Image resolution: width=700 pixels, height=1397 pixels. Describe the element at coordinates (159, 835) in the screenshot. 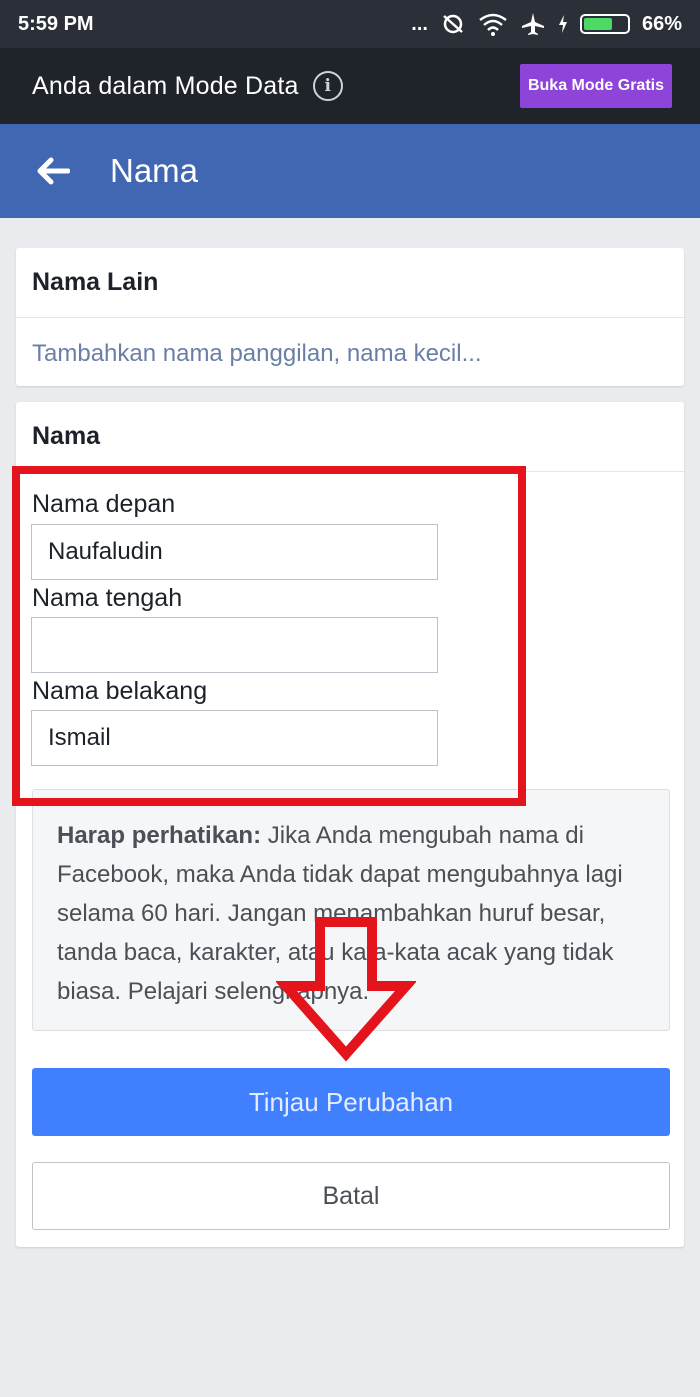

I see `notice-bold: Harap perhatikan:` at that location.